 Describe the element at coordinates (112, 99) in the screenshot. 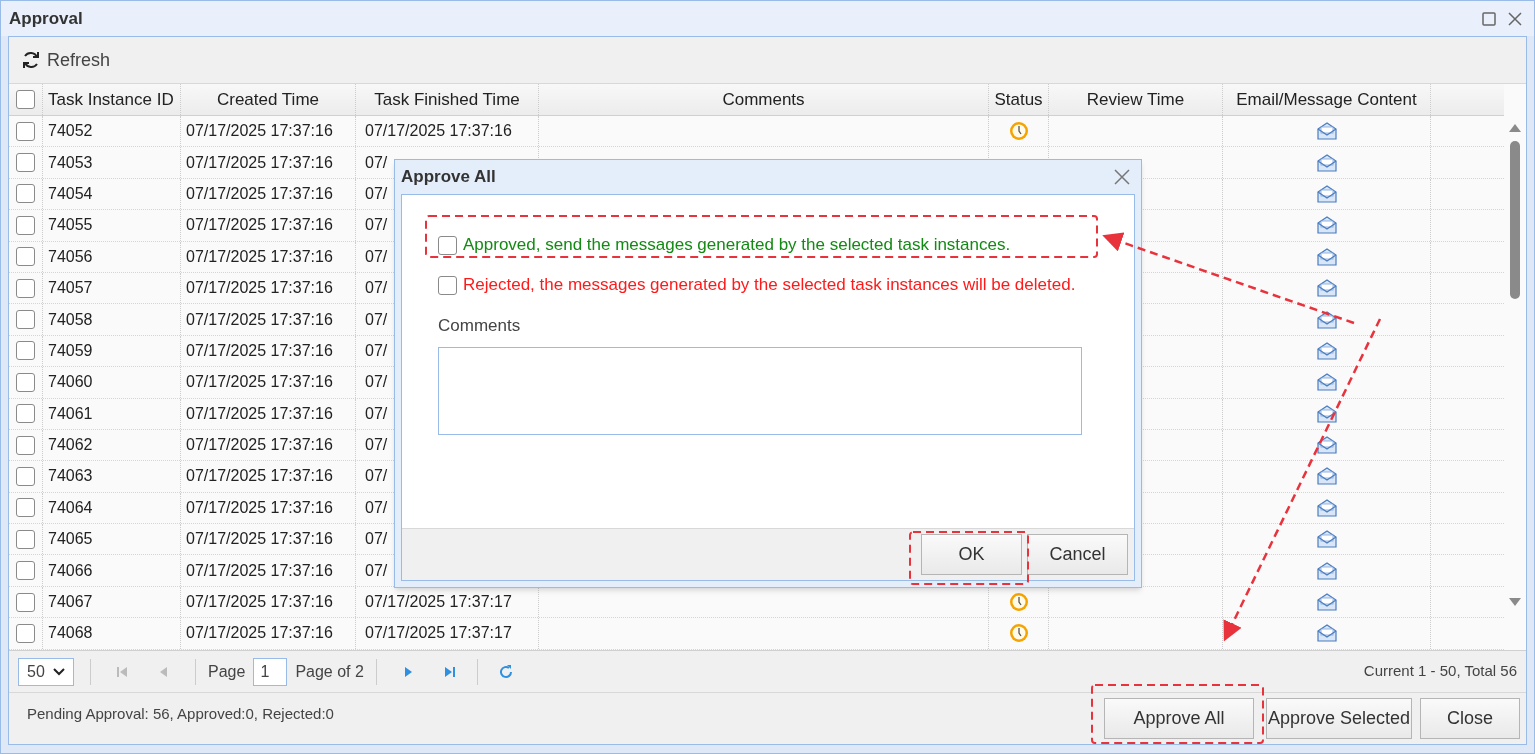

I see `column-header: Task Instance ID` at that location.